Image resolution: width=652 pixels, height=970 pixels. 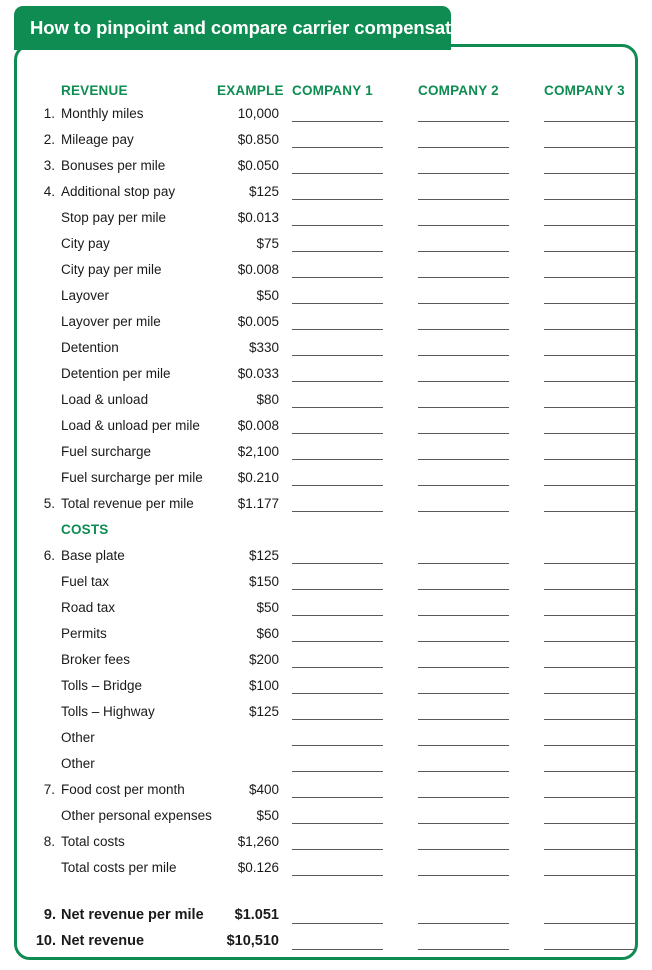 I want to click on example-value: $50, so click(x=267, y=295).